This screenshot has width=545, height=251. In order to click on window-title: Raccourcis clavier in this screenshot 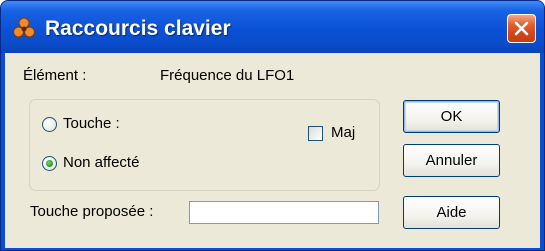, I will do `click(138, 28)`.